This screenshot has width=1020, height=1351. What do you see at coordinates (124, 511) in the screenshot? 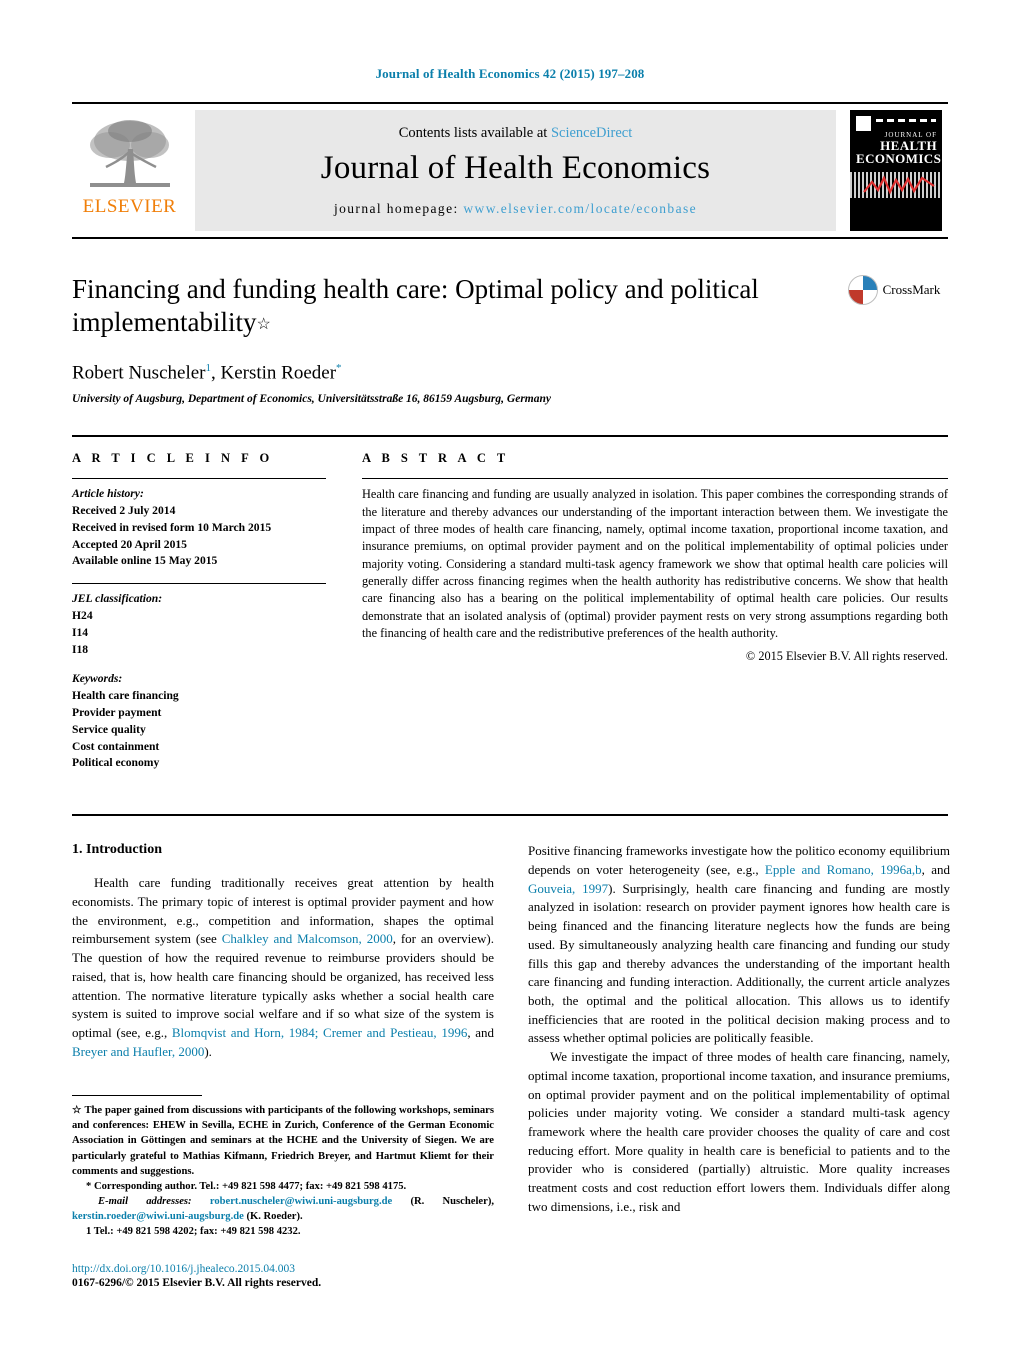
I see `history-item: Received 2 July 2014` at bounding box center [124, 511].